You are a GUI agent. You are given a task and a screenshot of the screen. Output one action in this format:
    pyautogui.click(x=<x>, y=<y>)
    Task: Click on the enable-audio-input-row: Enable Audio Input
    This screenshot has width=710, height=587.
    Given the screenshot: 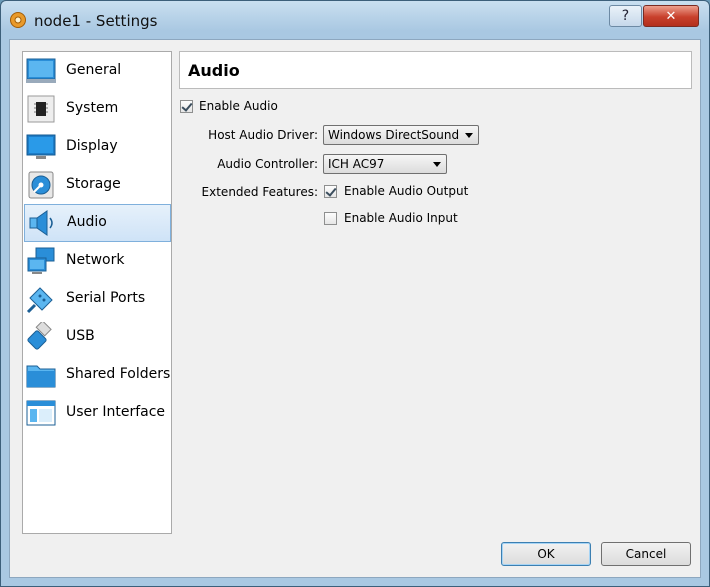 What is the action you would take?
    pyautogui.click(x=391, y=218)
    